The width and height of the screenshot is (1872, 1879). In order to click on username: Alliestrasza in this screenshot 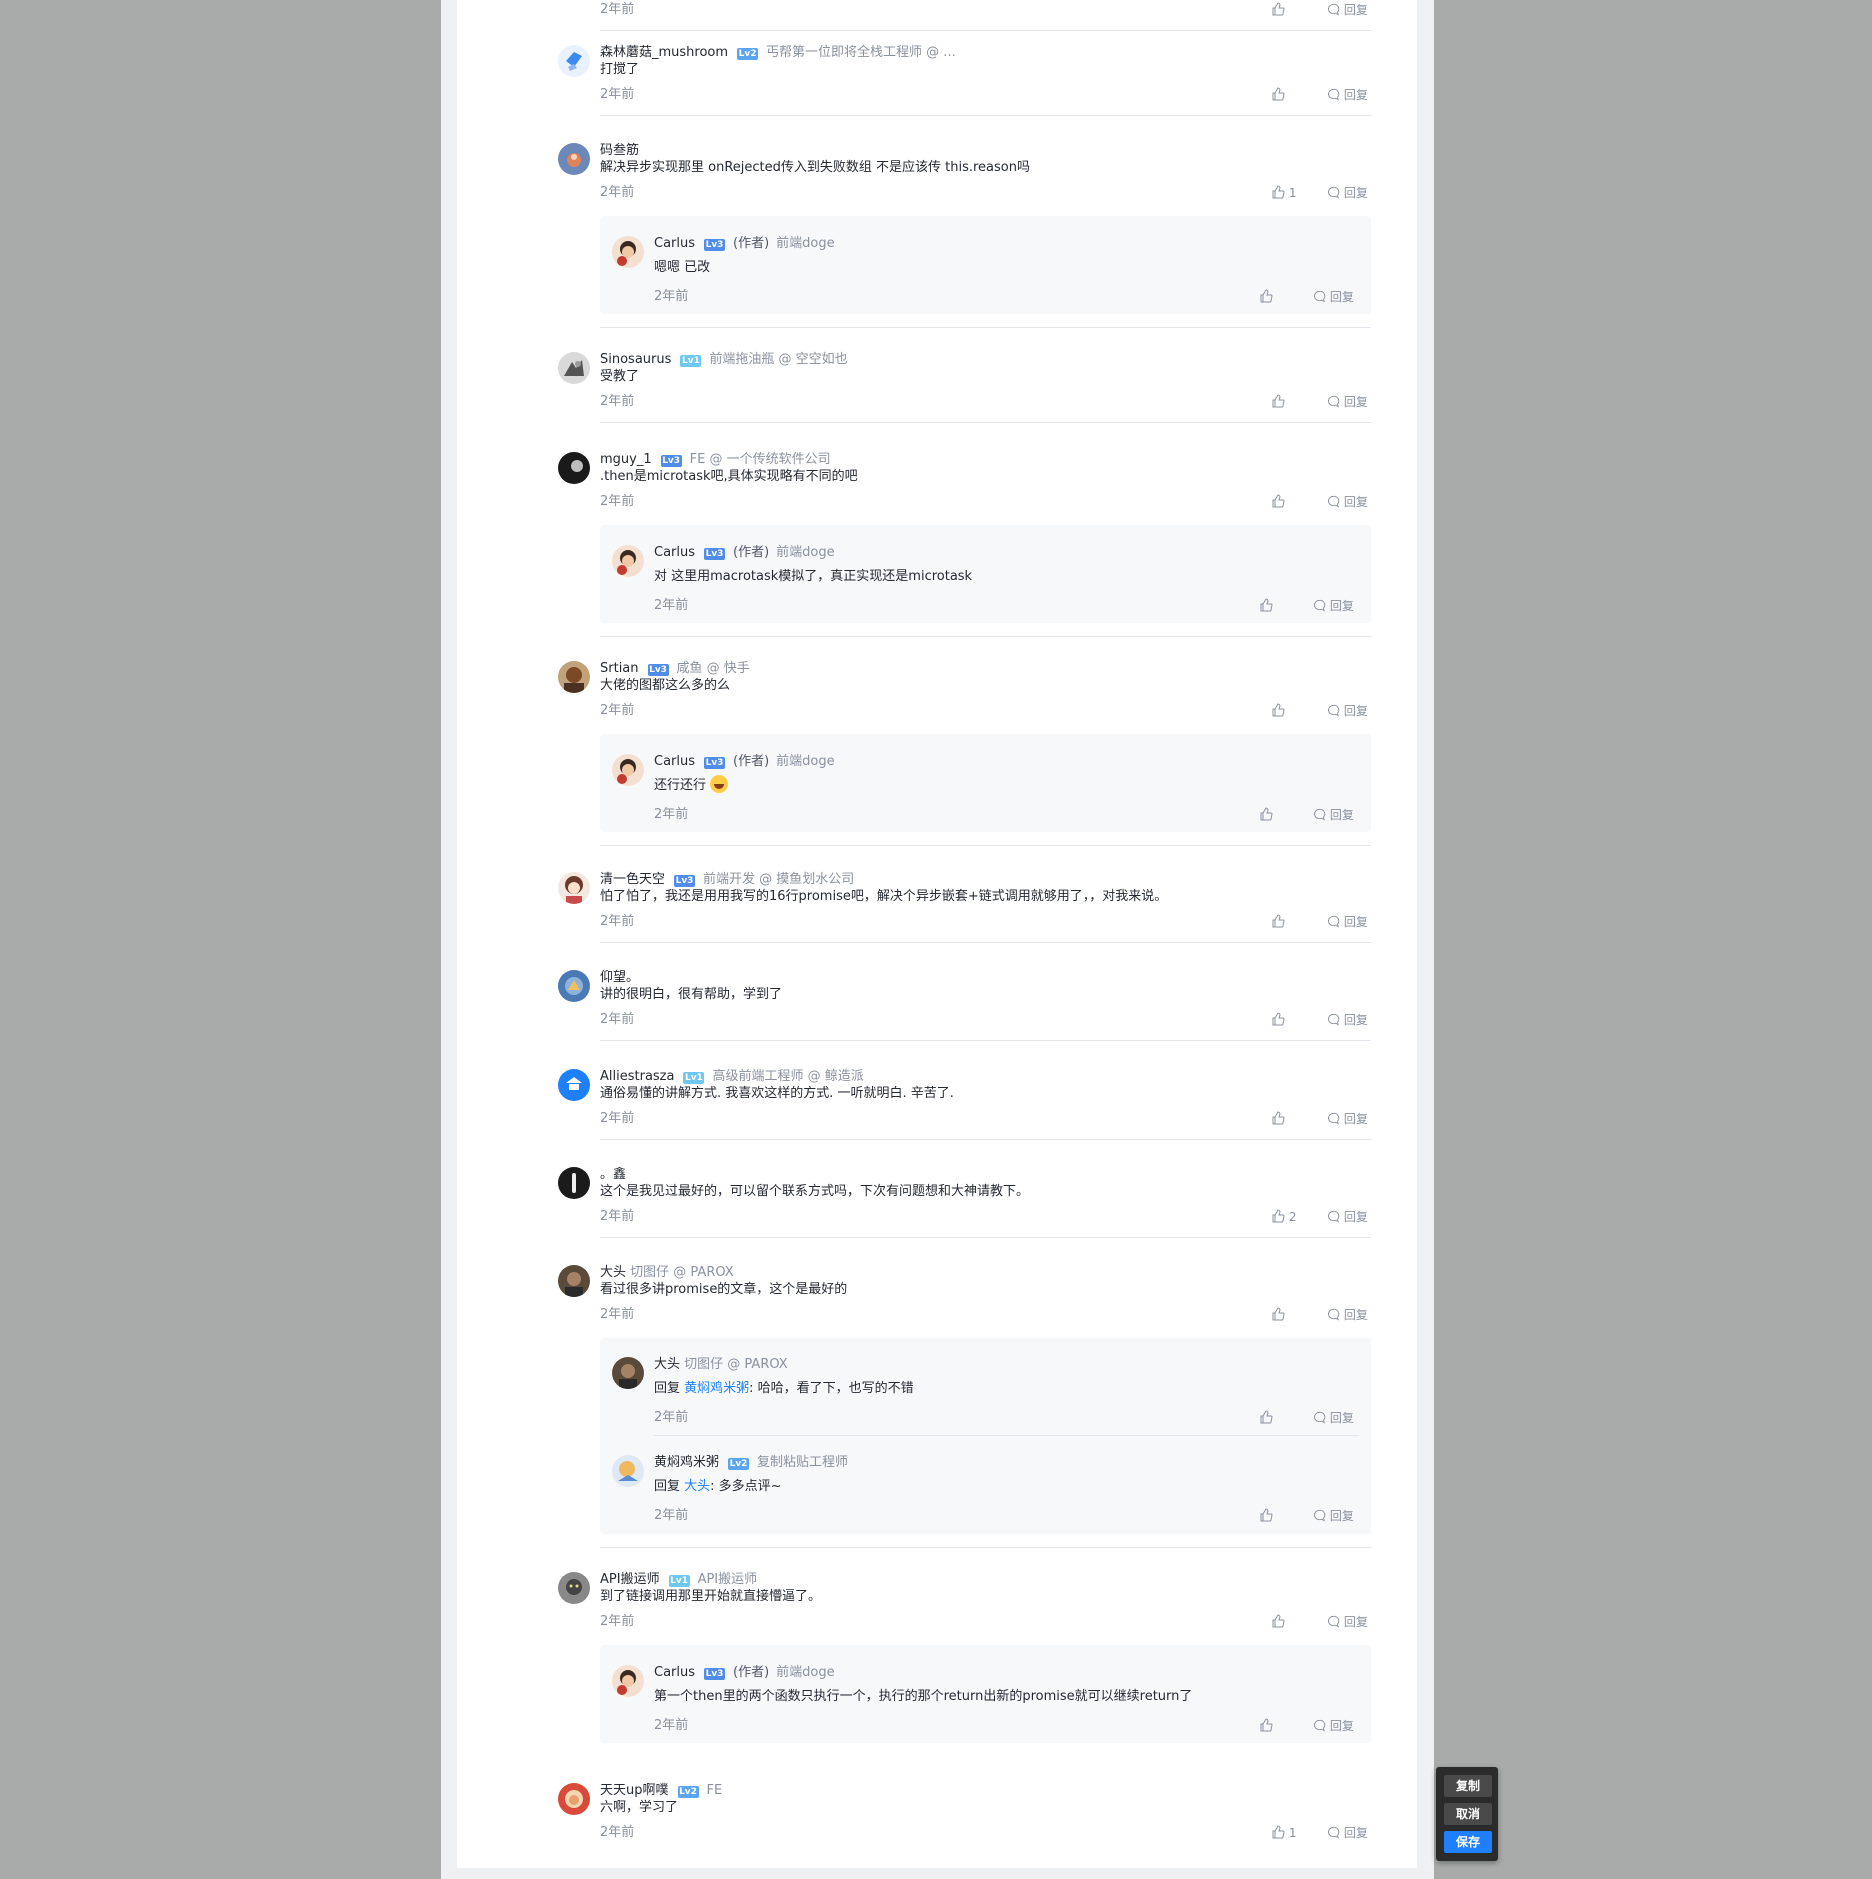, I will do `click(637, 1076)`.